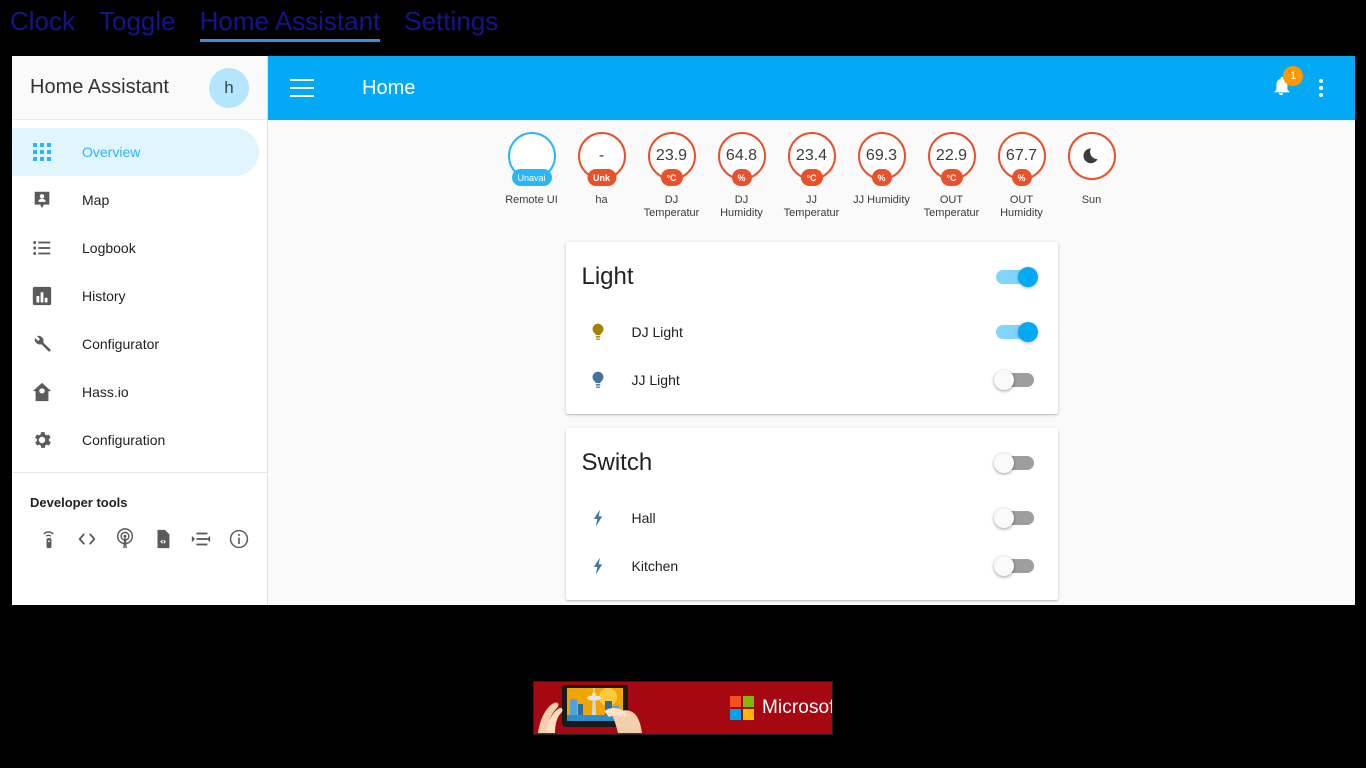 The image size is (1366, 768). I want to click on overflow-menu-button, so click(1321, 88).